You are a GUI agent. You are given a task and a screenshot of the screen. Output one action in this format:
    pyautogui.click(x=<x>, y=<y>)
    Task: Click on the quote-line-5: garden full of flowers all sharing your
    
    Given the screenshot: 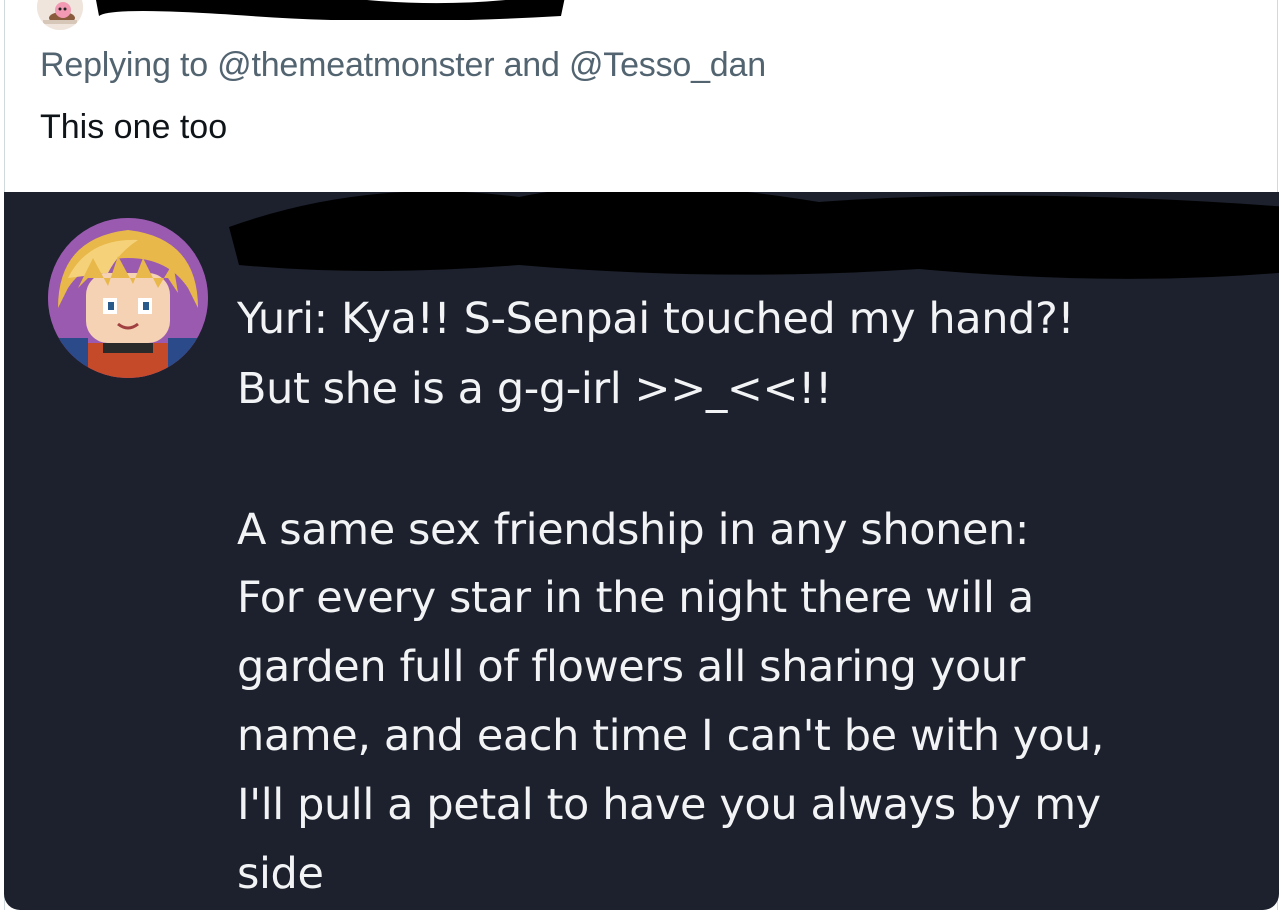 What is the action you would take?
    pyautogui.click(x=631, y=667)
    